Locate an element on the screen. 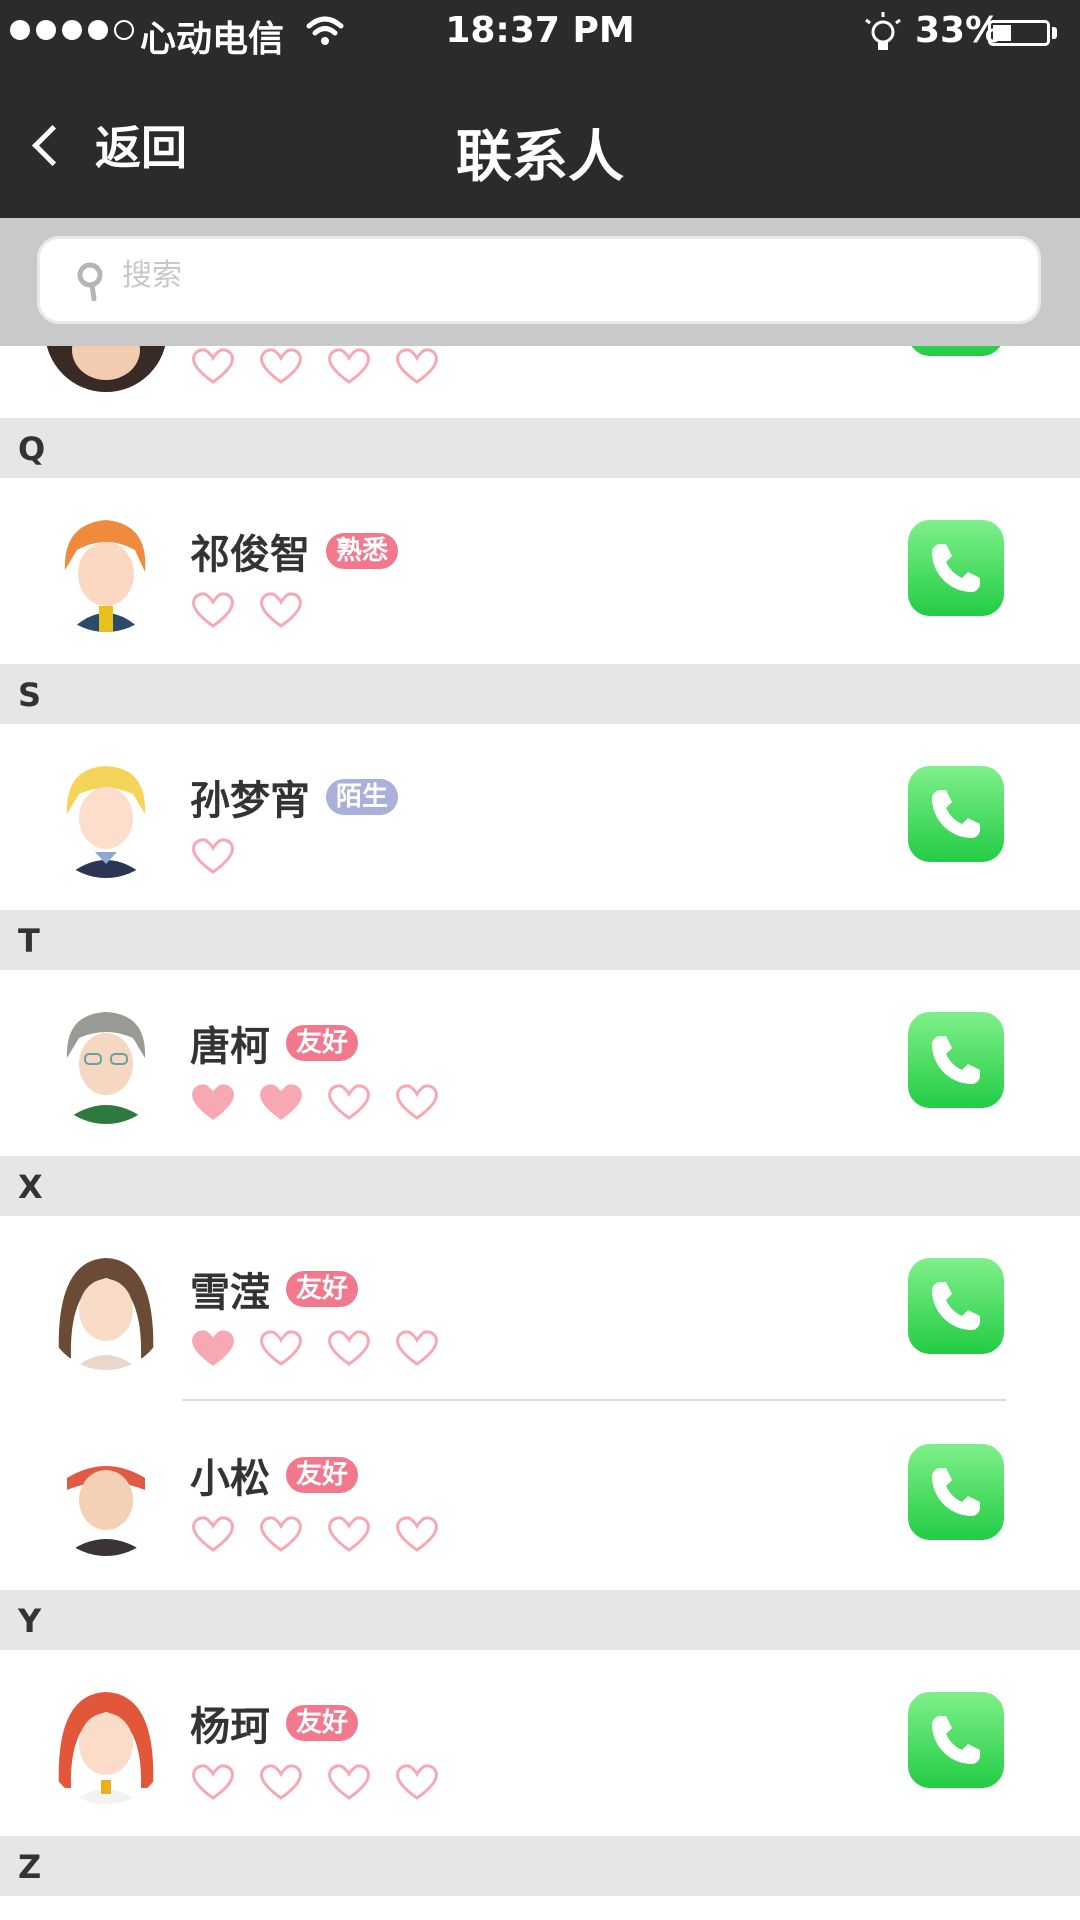 The height and width of the screenshot is (1920, 1080). contact-name-row: 孙梦宵 陌生 is located at coordinates (294, 797).